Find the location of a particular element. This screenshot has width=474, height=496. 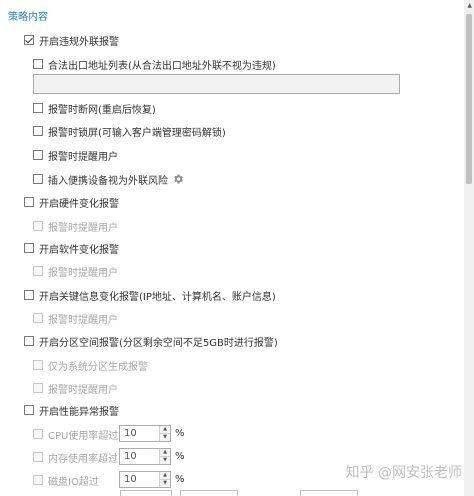

cpu-stepper-arrows: ▲ ▼ is located at coordinates (164, 433).